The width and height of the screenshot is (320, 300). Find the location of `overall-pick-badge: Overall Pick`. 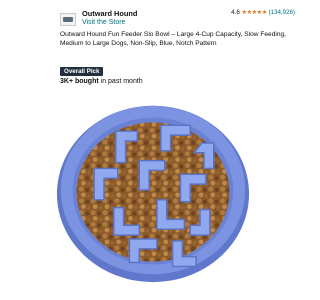

overall-pick-badge: Overall Pick is located at coordinates (82, 71).